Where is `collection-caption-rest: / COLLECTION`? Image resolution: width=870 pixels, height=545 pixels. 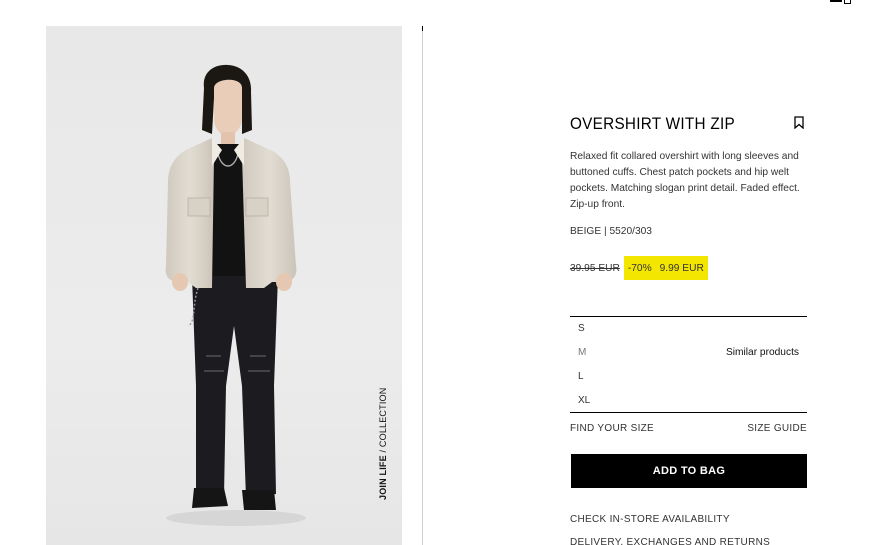
collection-caption-rest: / COLLECTION is located at coordinates (383, 421).